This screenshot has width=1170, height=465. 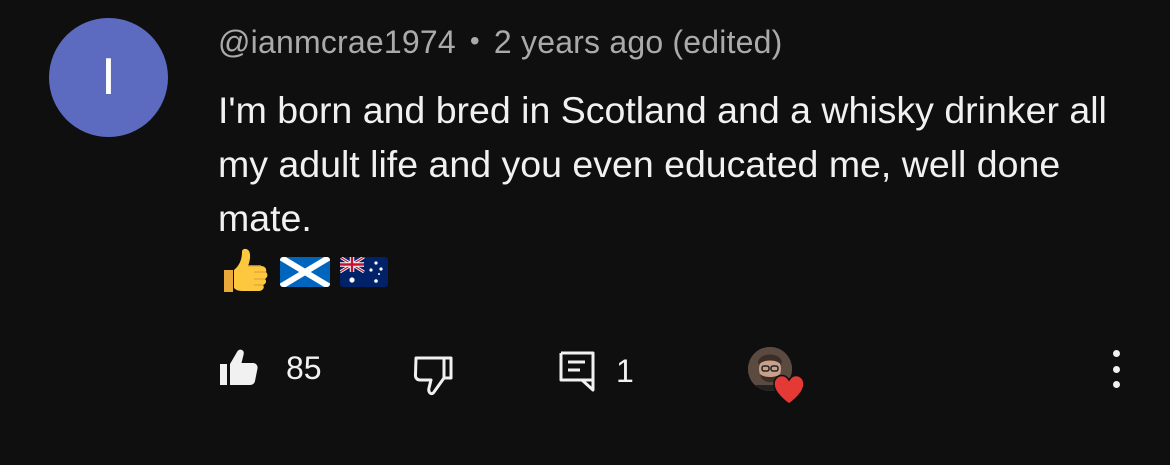 I want to click on creator-heart-badge, so click(x=776, y=375).